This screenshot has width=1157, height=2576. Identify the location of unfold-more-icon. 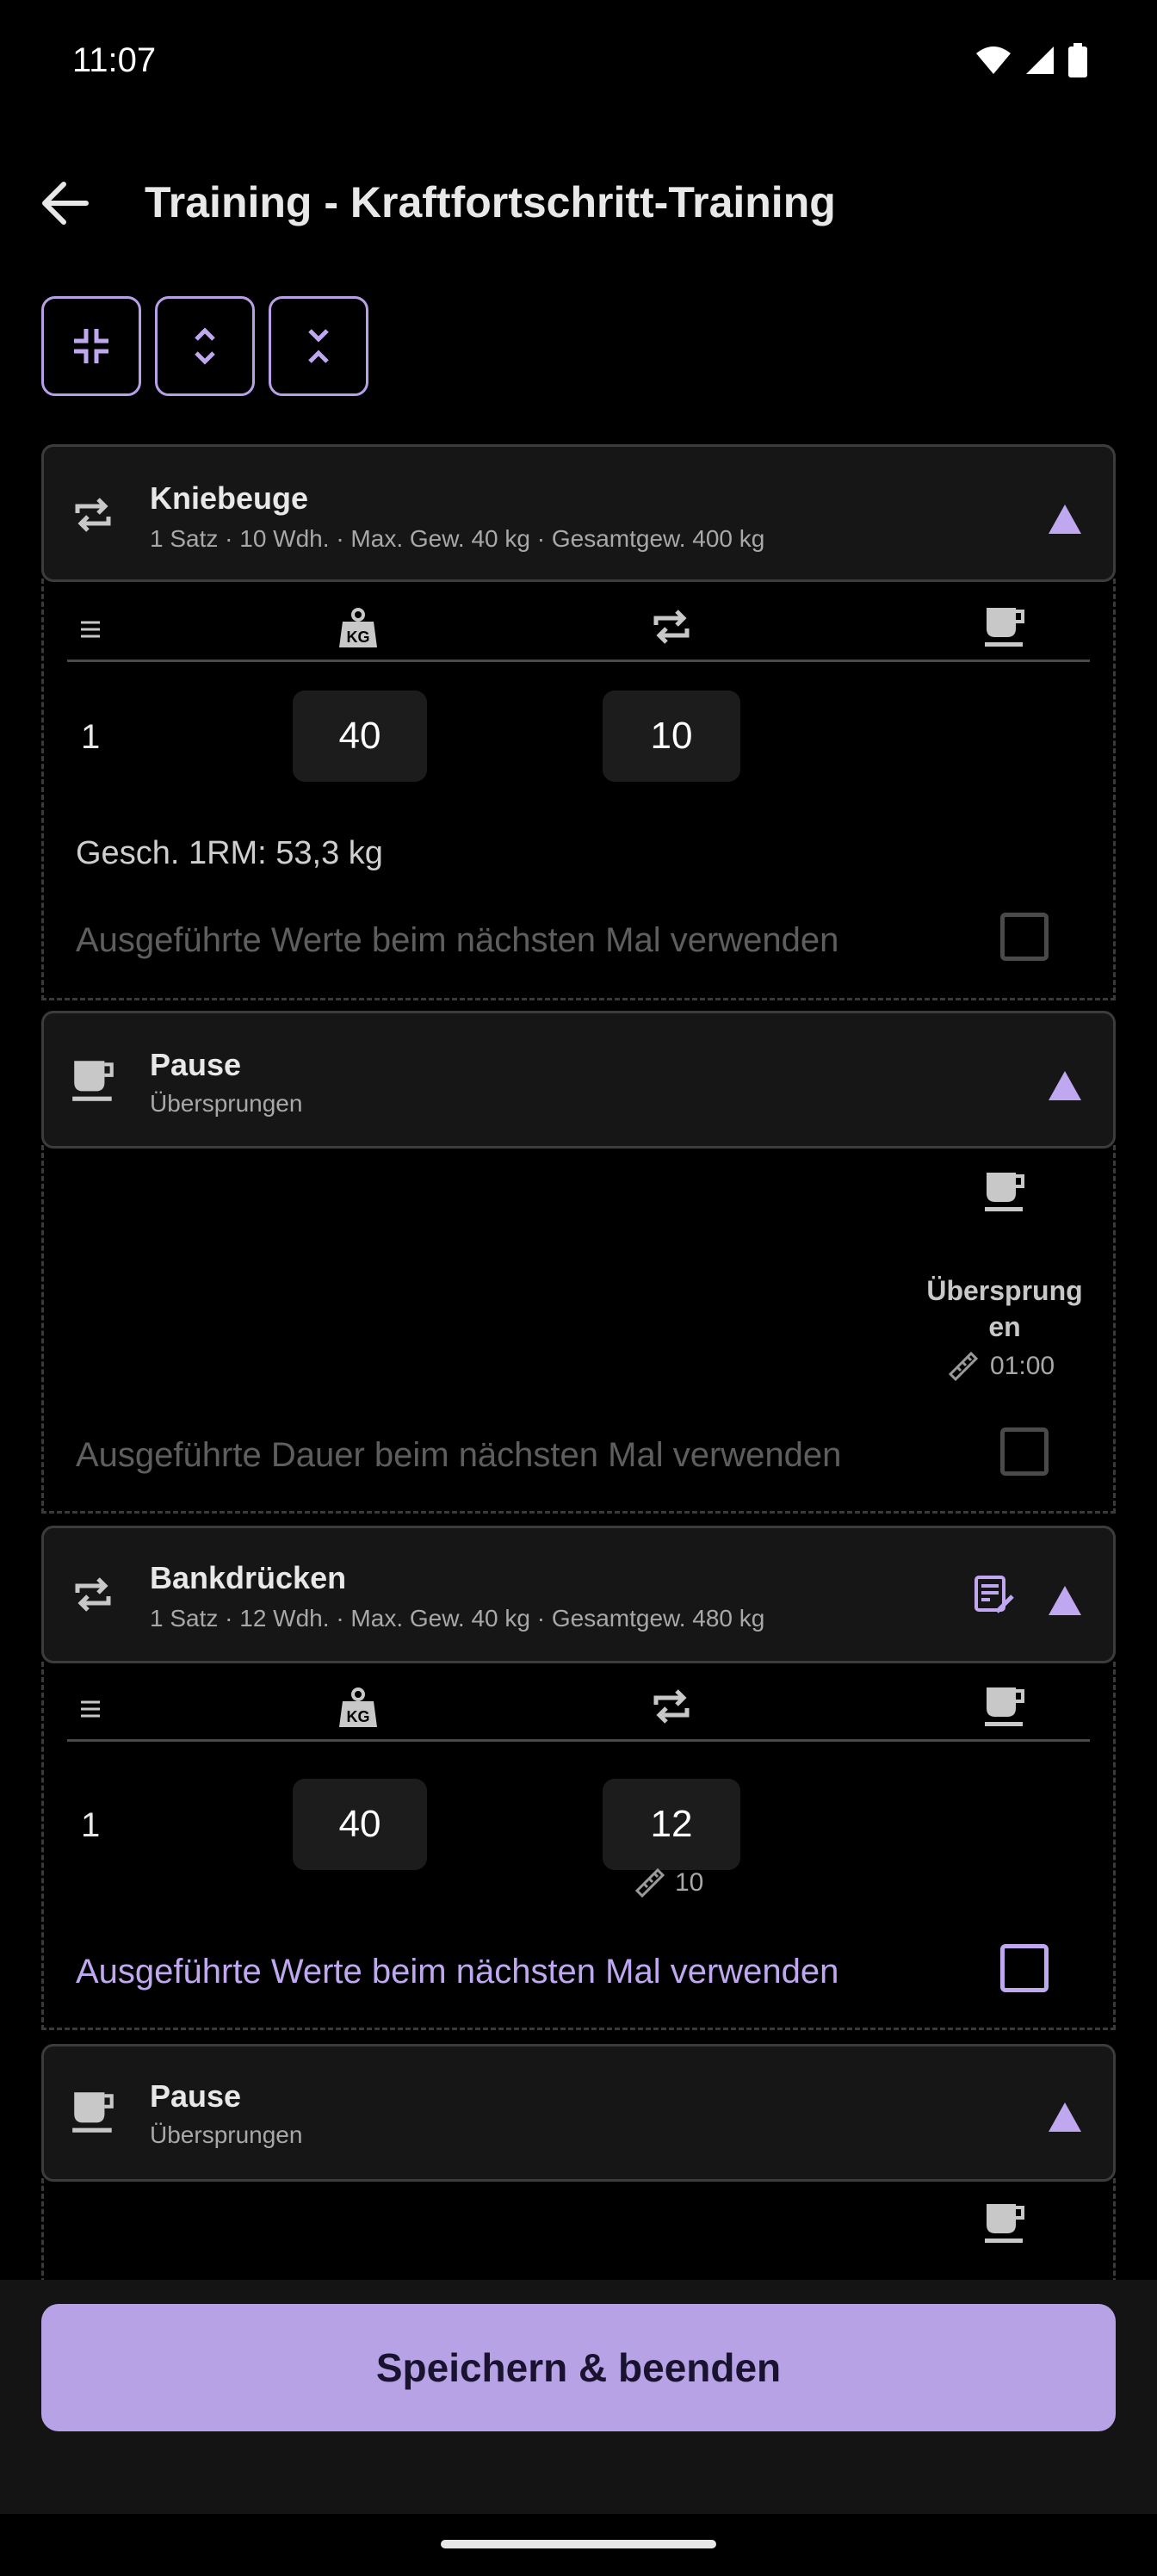
(205, 346).